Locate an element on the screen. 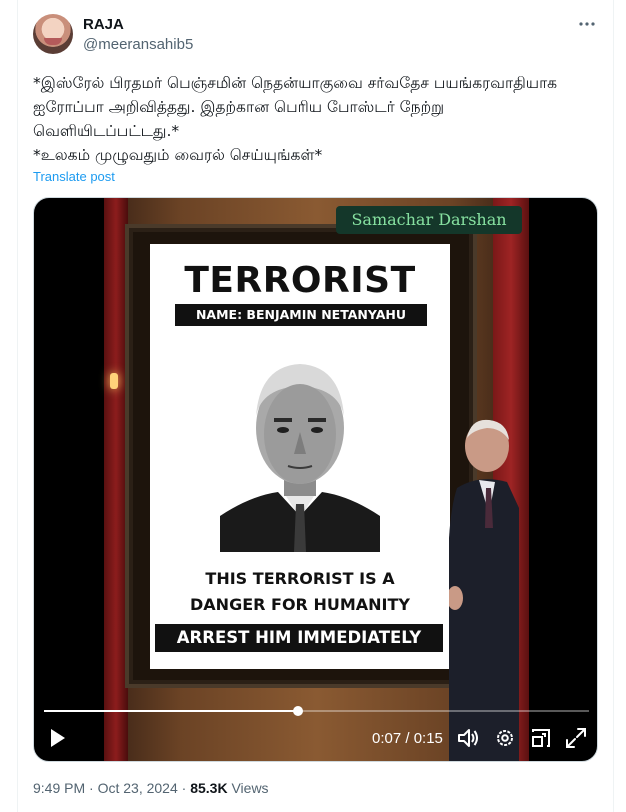 This screenshot has width=626, height=812. post-time: 9:49 PM is located at coordinates (59, 788).